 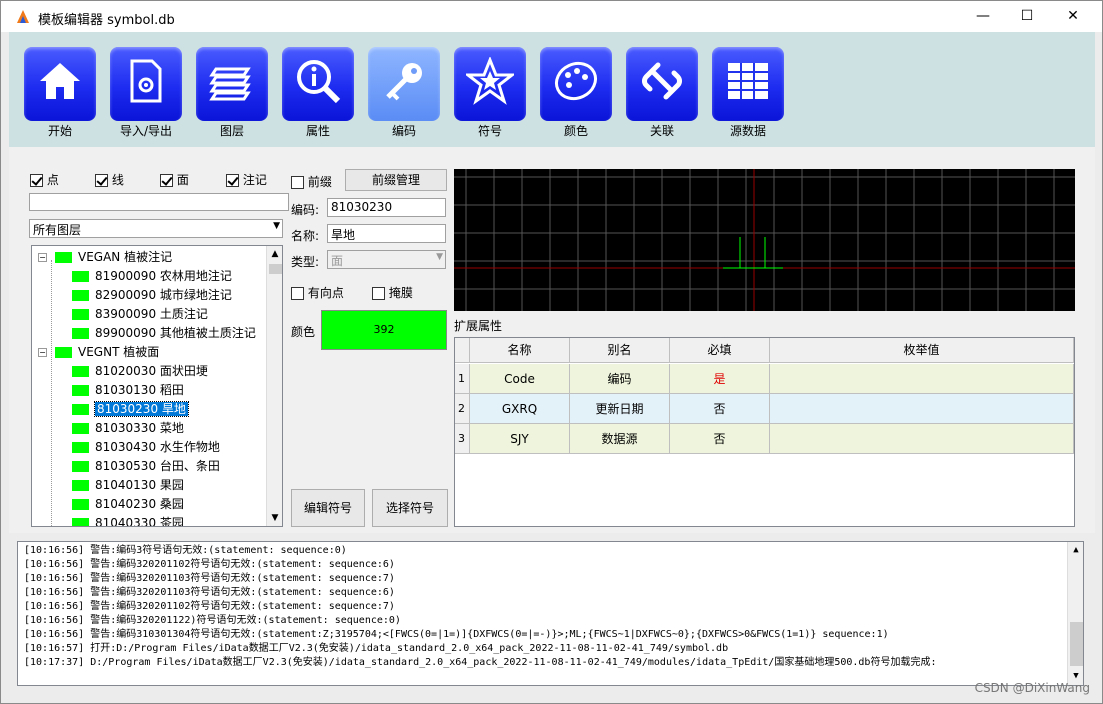 I want to click on has-point-checkbox, so click(x=297, y=293).